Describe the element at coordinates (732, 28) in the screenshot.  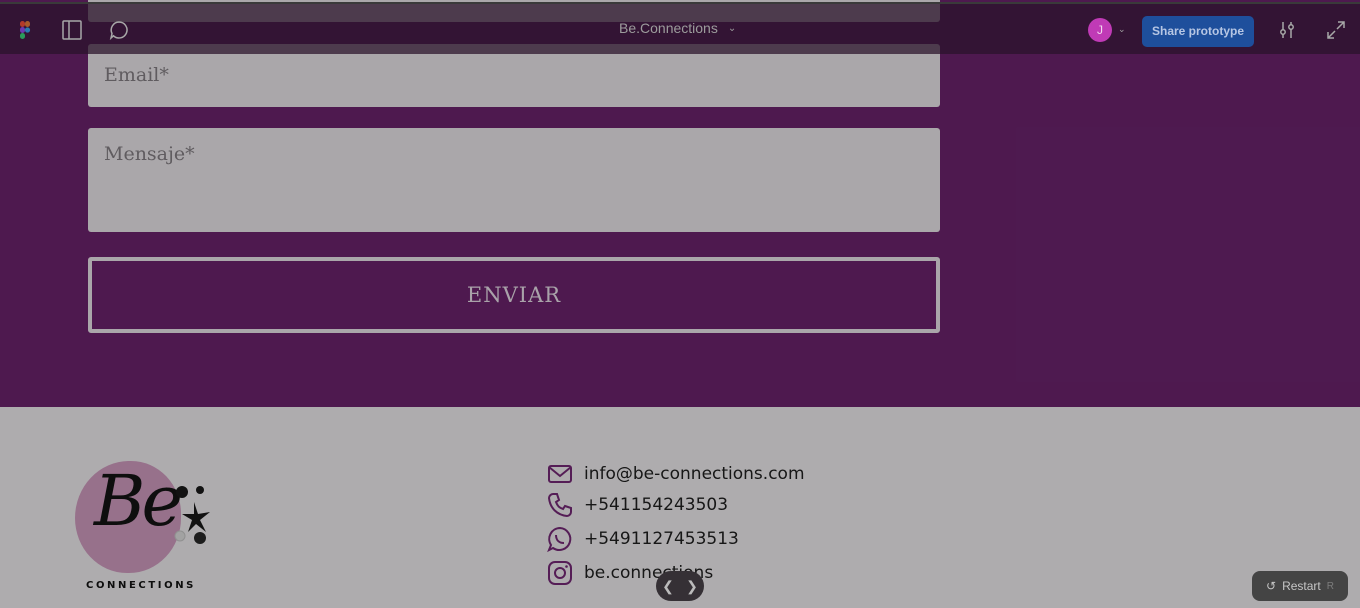
I see `chevron-down-icon: ⌄` at that location.